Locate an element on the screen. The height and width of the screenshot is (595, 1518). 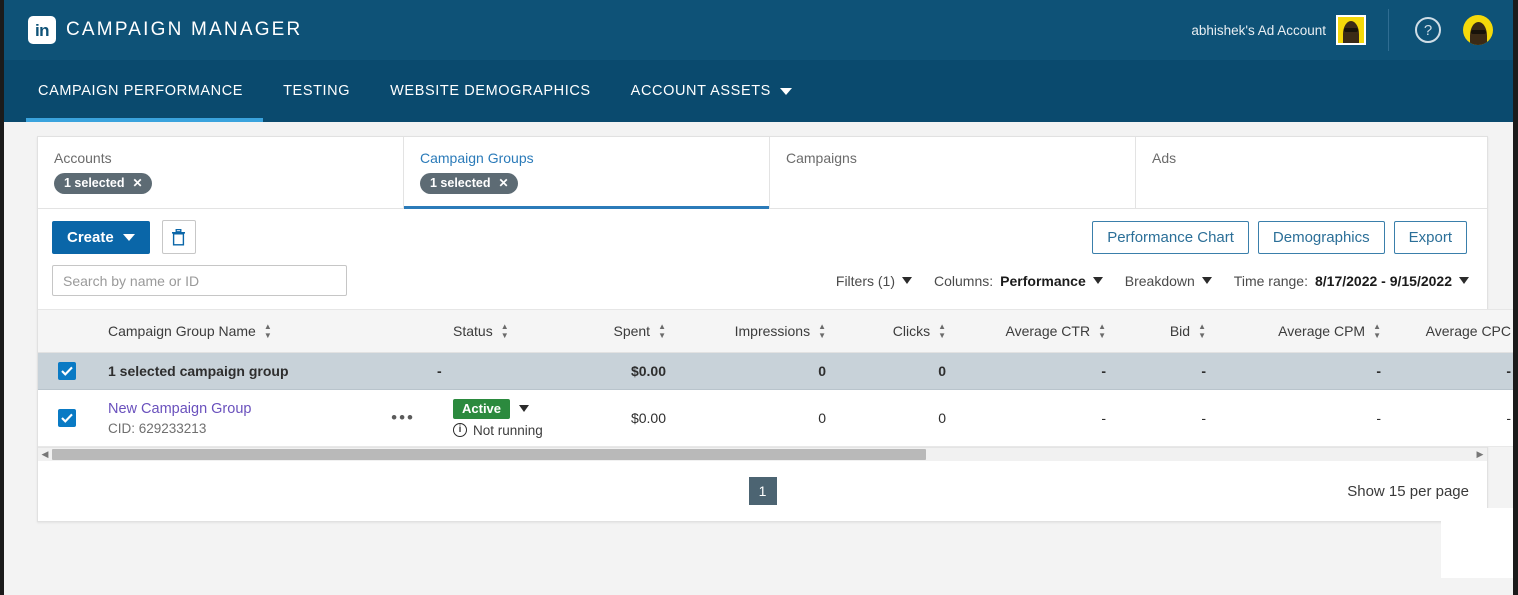
ad-account-switcher: abhishek's Ad Account is located at coordinates (1290, 30).